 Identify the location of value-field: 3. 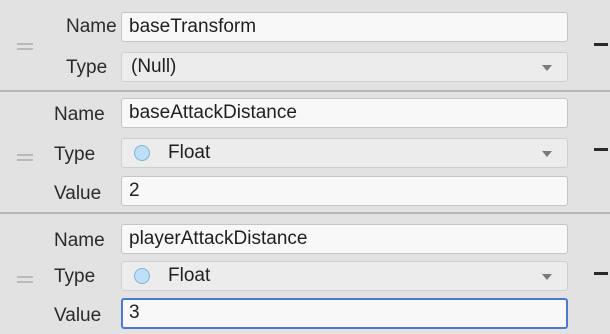
(344, 313).